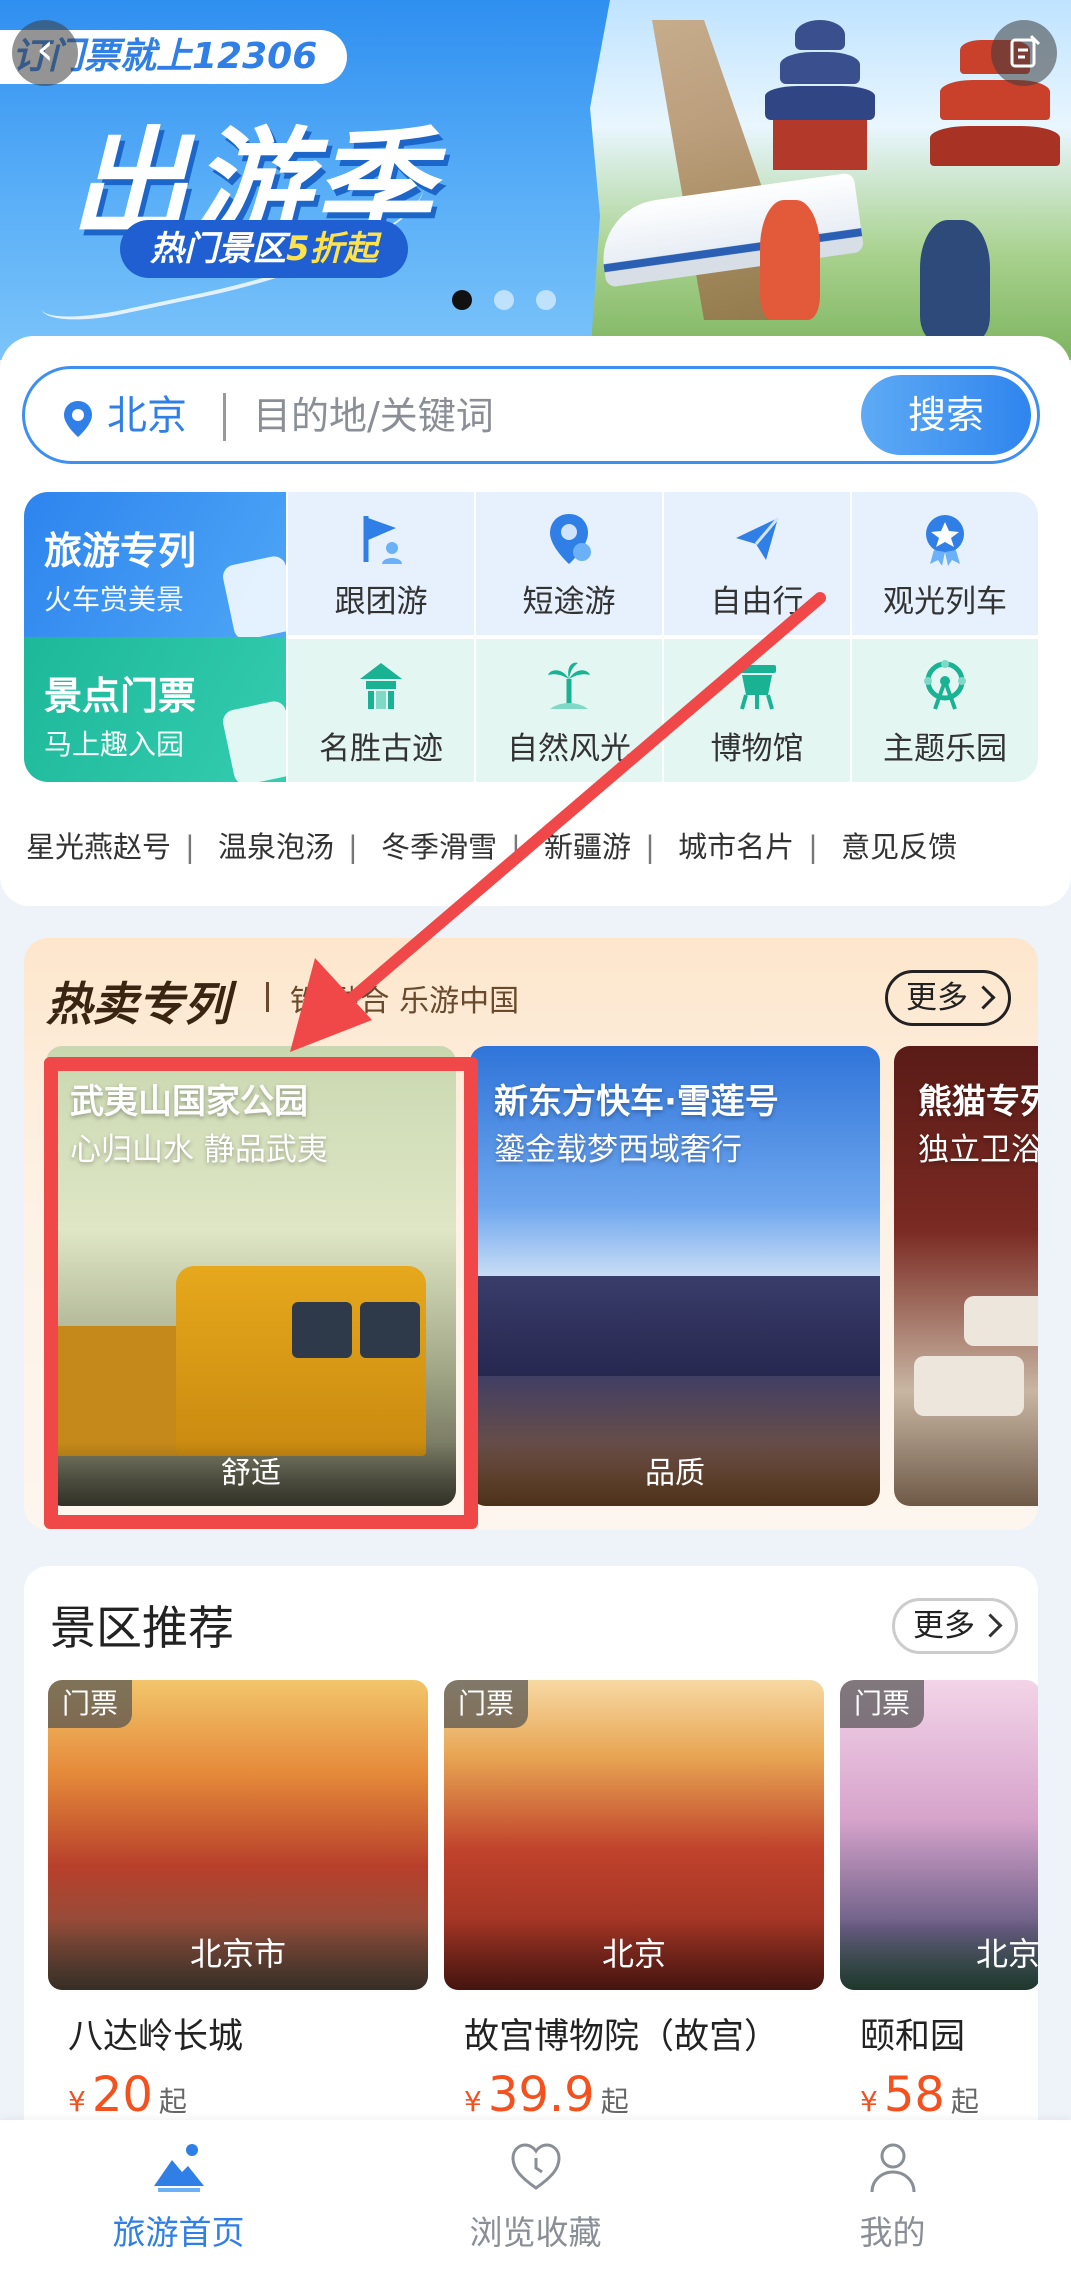 The height and width of the screenshot is (2272, 1071). I want to click on search-bar: 北京 搜索, so click(531, 415).